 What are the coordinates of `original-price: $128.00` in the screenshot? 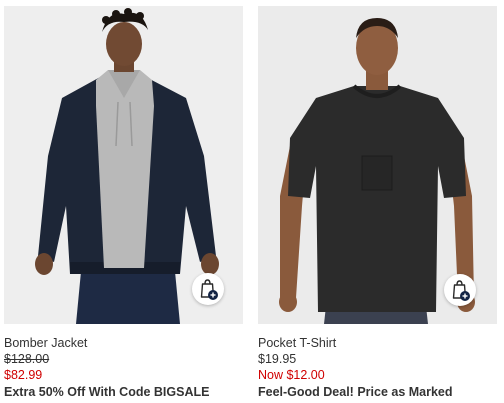 It's located at (27, 359).